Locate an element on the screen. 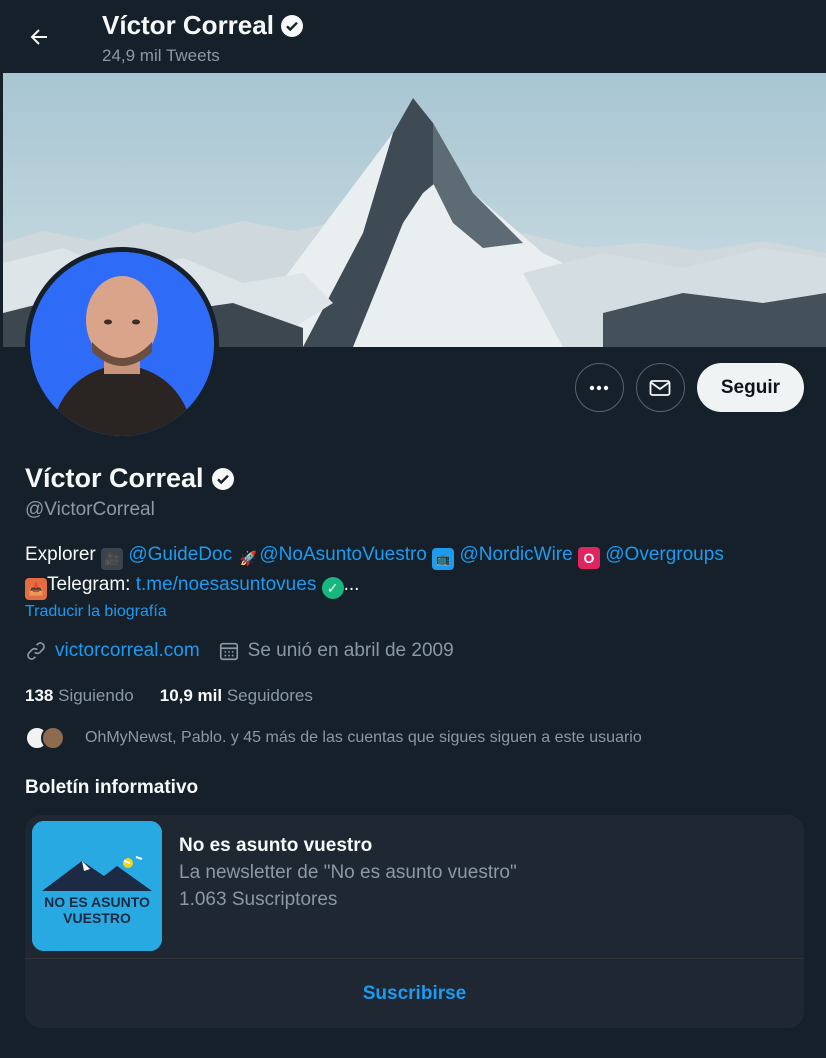 Image resolution: width=826 pixels, height=1058 pixels. subscribe-button: Suscribirse is located at coordinates (414, 993).